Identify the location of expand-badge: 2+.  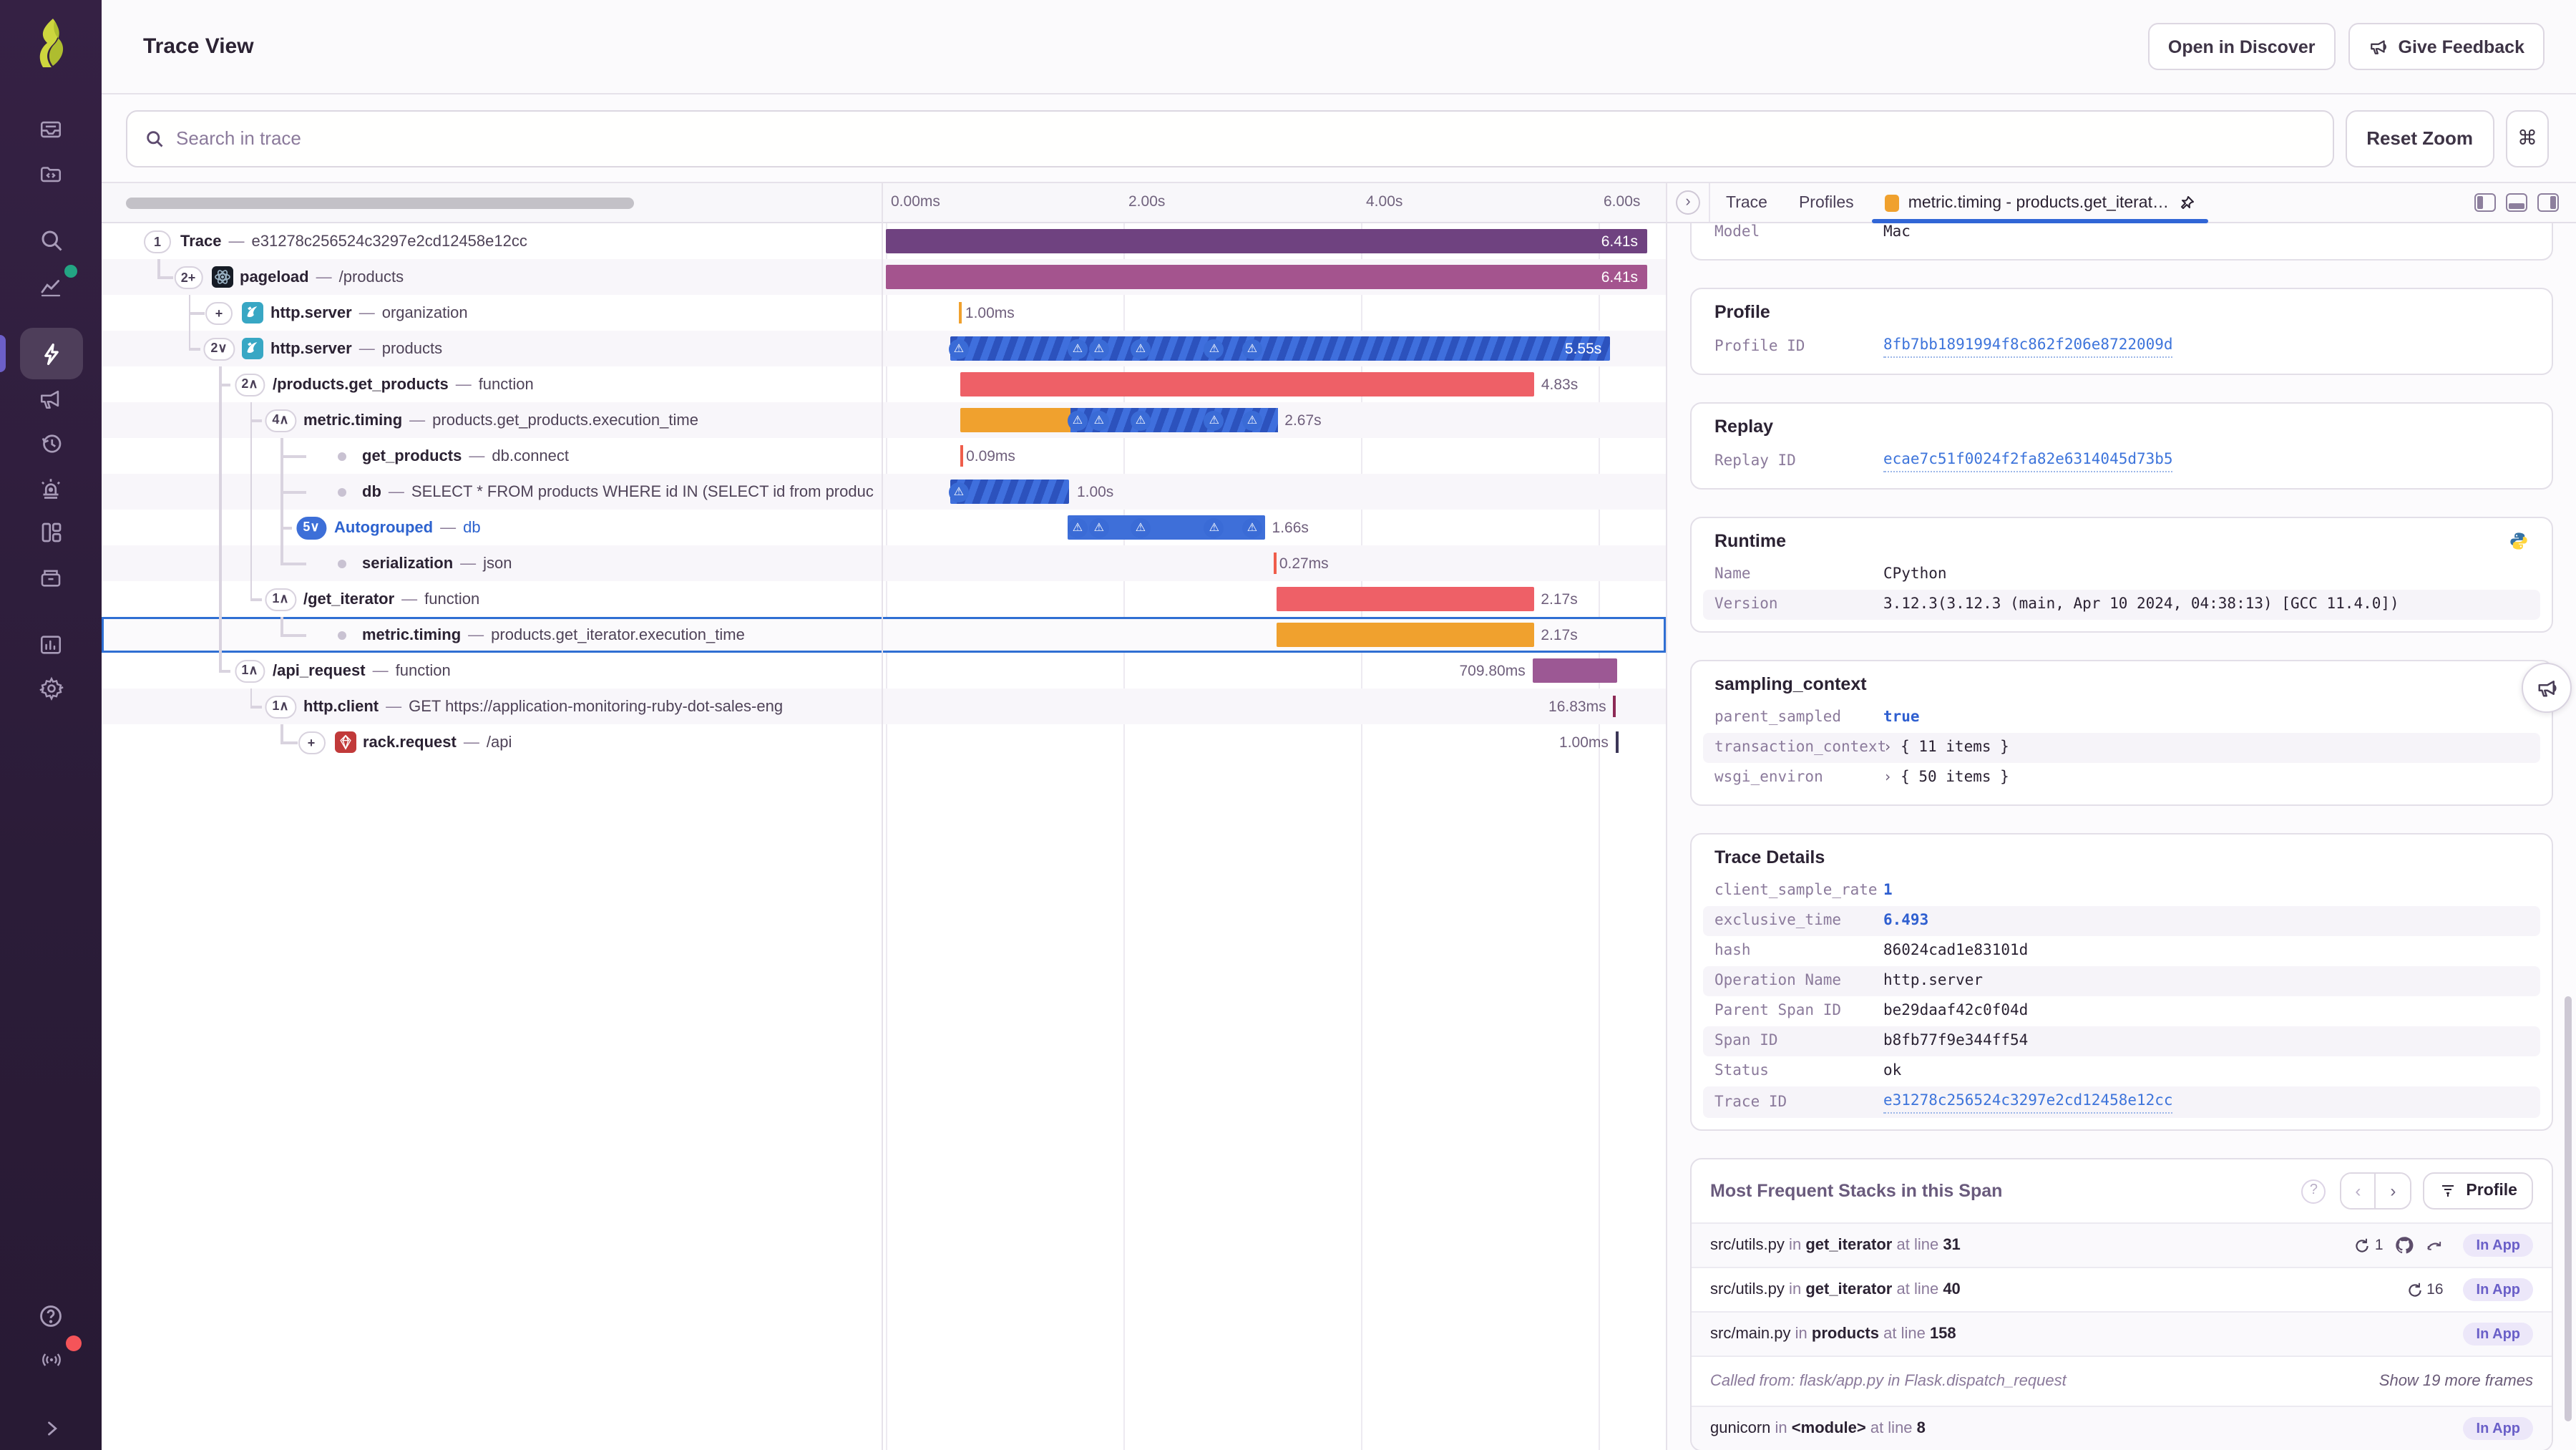
(188, 277).